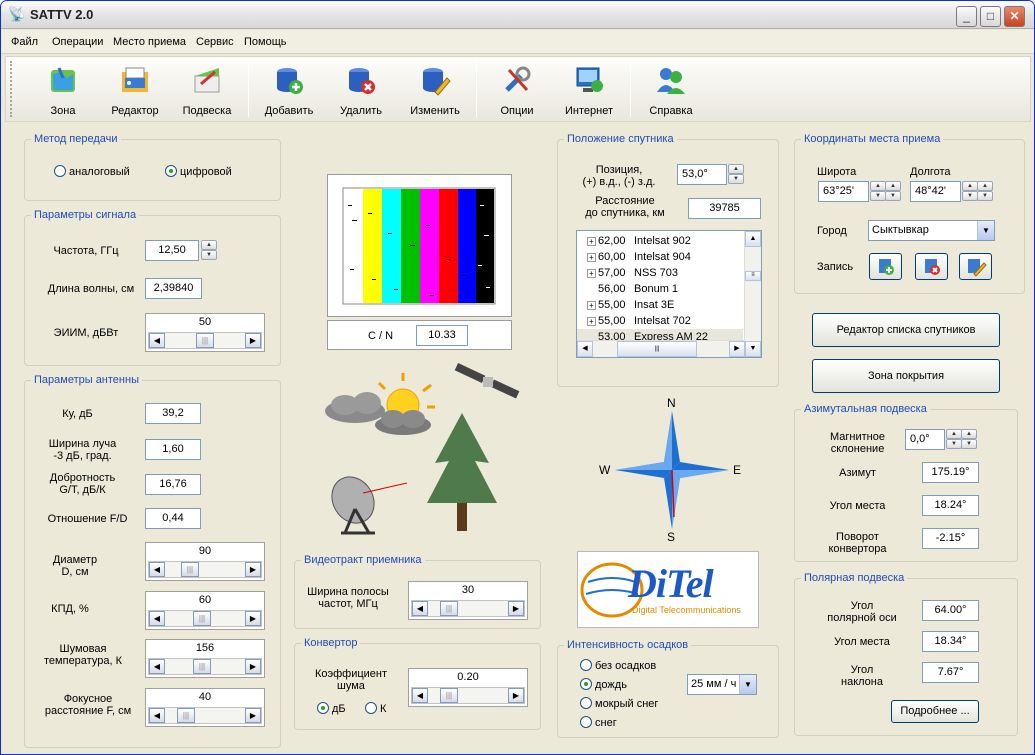 The image size is (1035, 755). What do you see at coordinates (173, 518) in the screenshot?
I see `fd-input: 0,44` at bounding box center [173, 518].